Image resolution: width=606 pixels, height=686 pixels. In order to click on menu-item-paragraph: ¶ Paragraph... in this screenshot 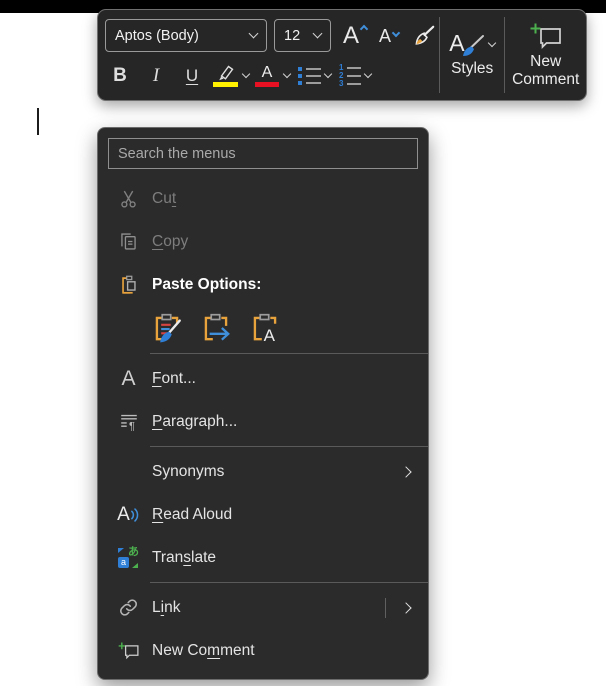, I will do `click(263, 421)`.